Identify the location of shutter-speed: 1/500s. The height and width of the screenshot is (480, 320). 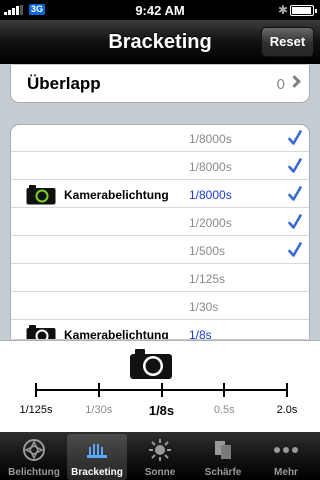
(207, 251).